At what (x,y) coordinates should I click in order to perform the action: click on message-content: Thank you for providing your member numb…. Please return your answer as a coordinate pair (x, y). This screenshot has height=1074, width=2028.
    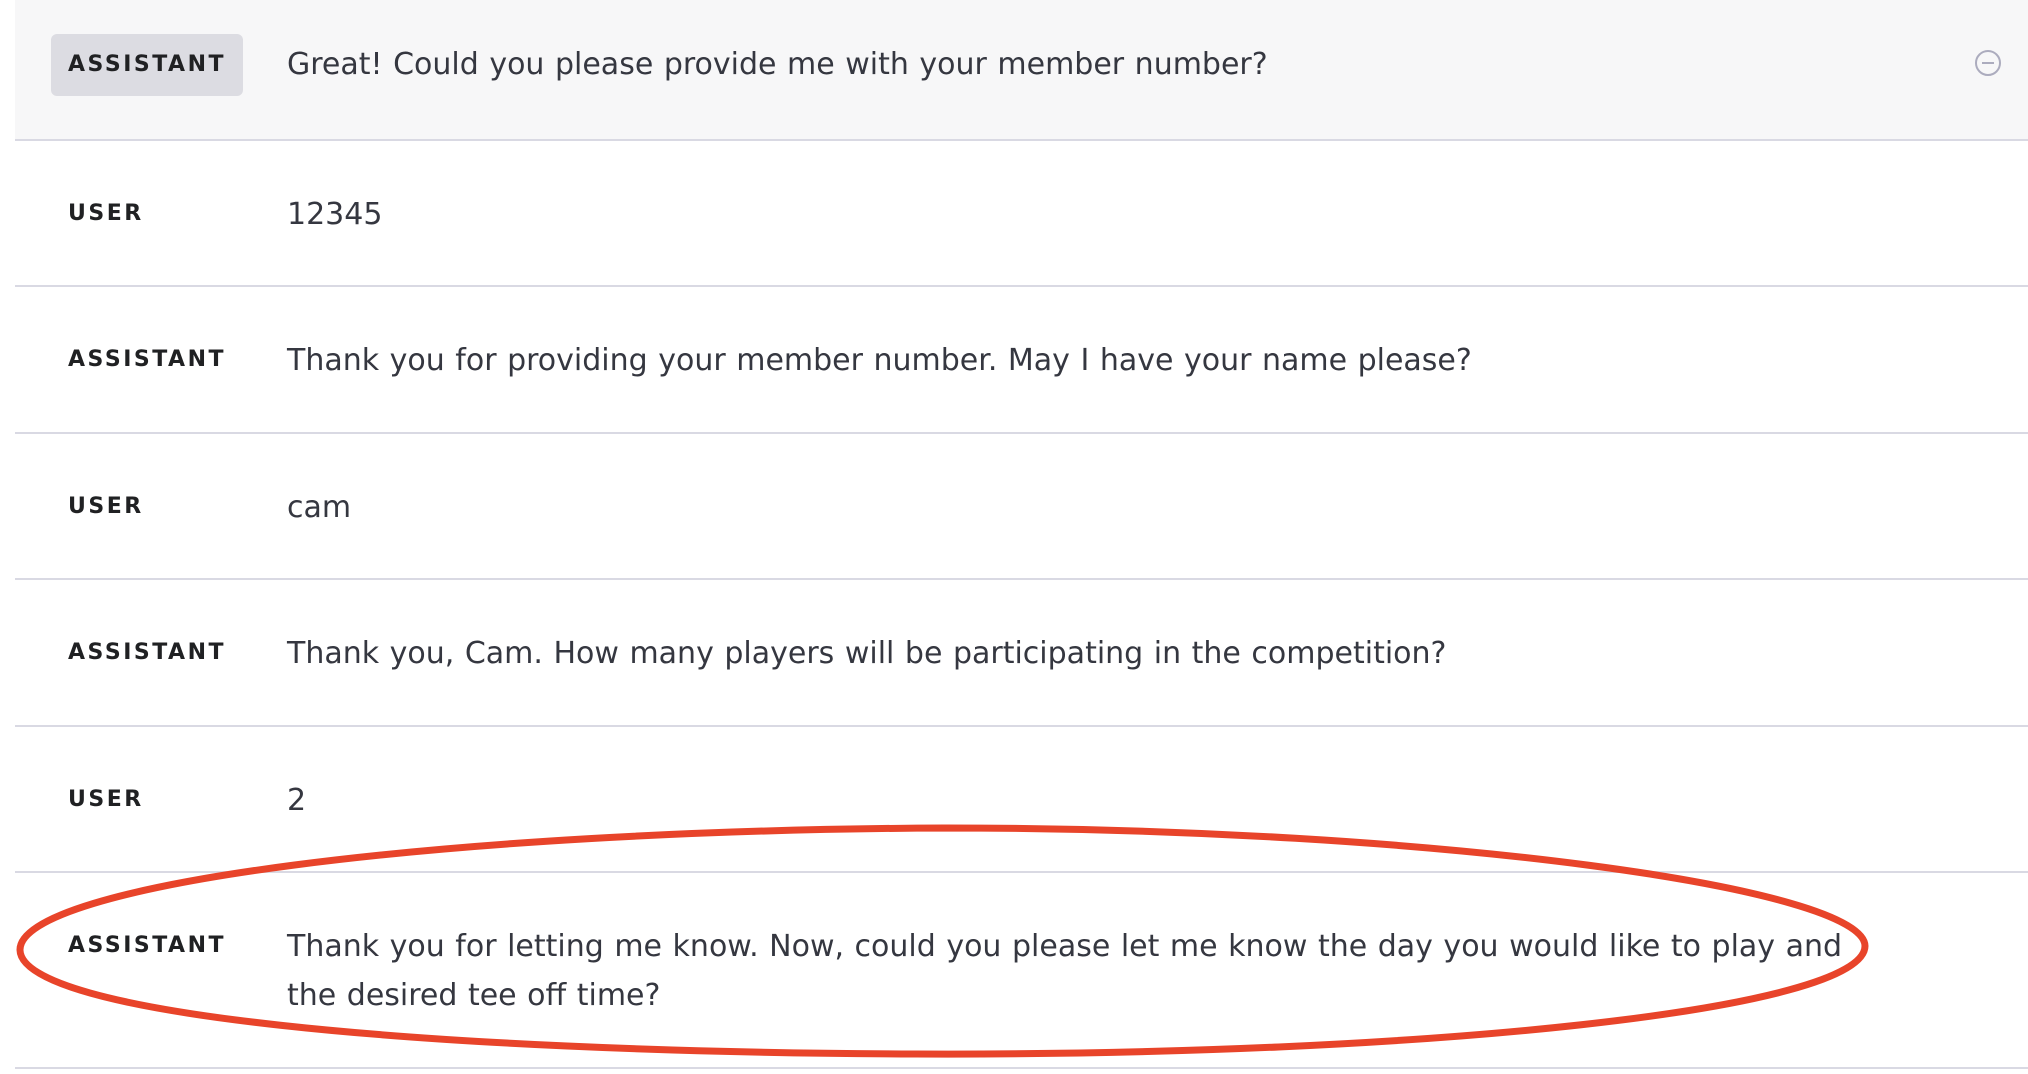
    Looking at the image, I should click on (1077, 360).